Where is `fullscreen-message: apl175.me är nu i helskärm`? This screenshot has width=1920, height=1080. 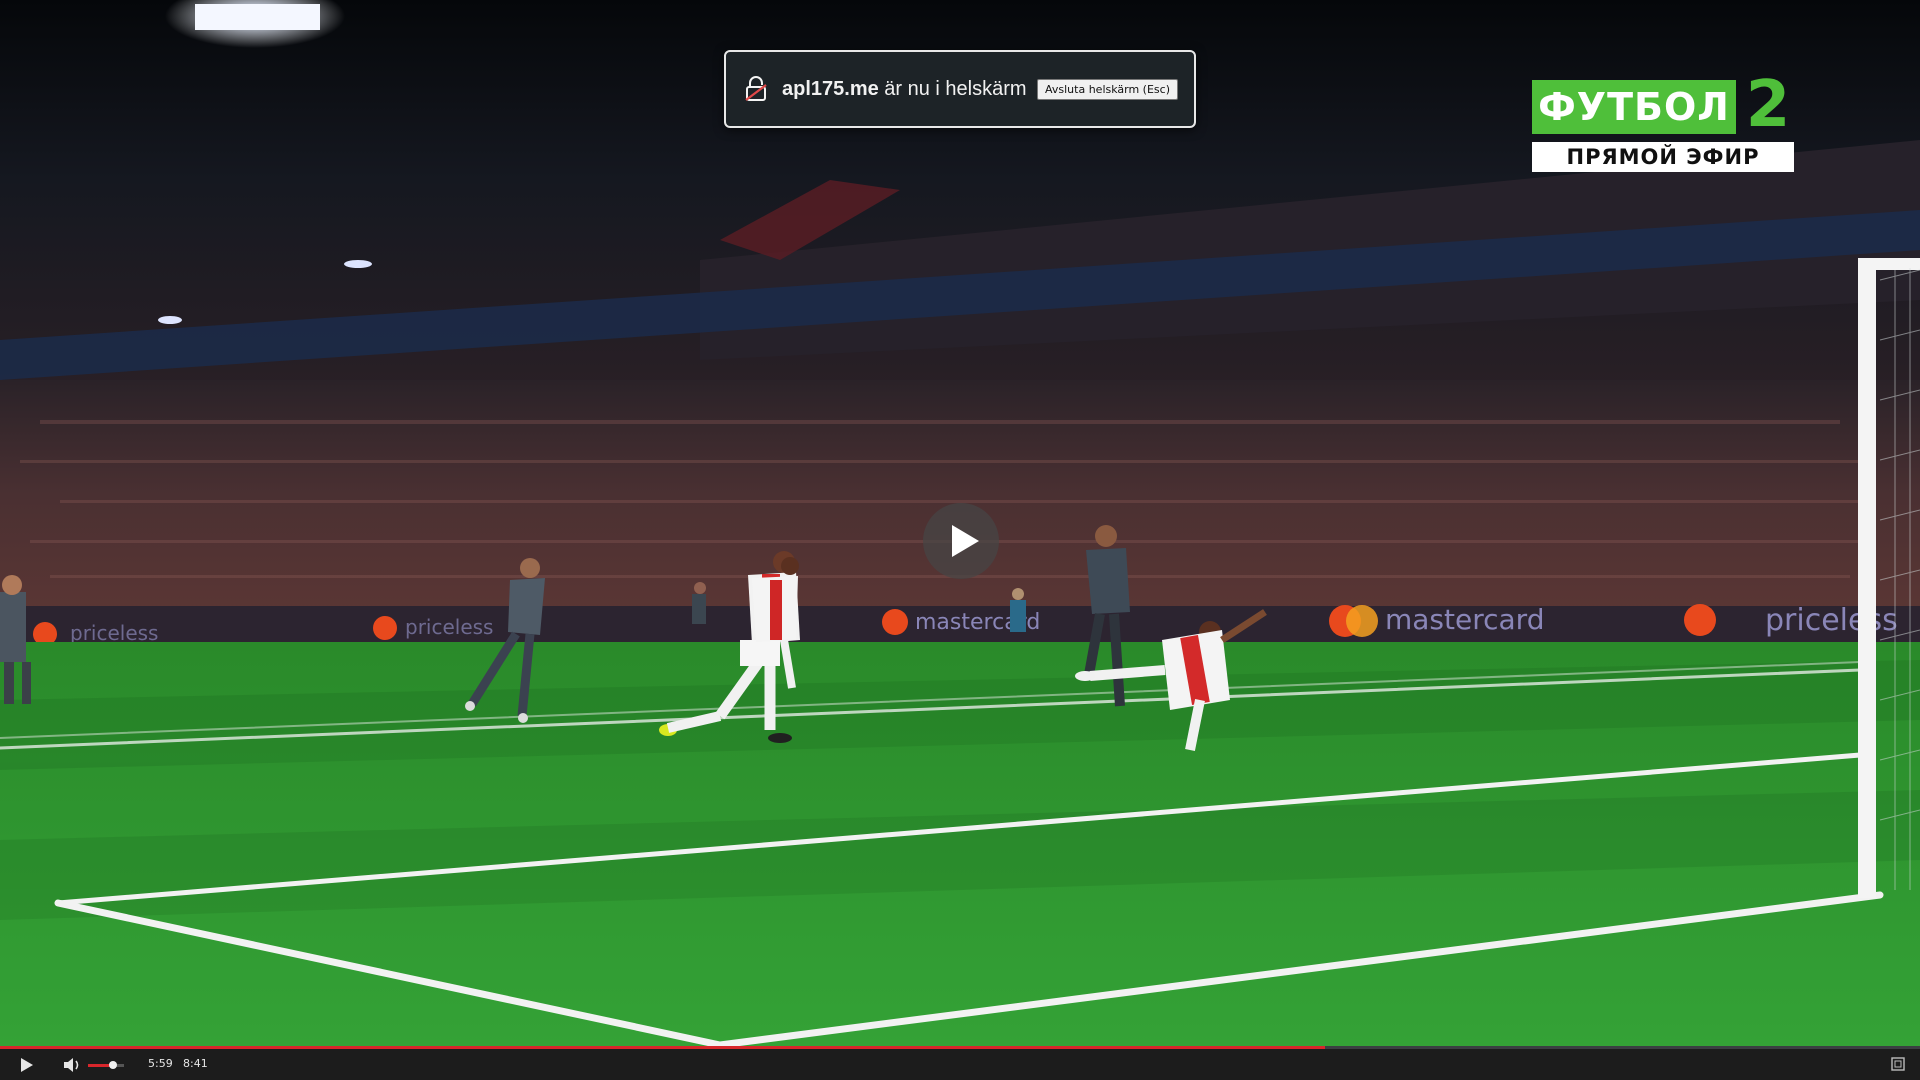
fullscreen-message: apl175.me är nu i helskärm is located at coordinates (909, 89).